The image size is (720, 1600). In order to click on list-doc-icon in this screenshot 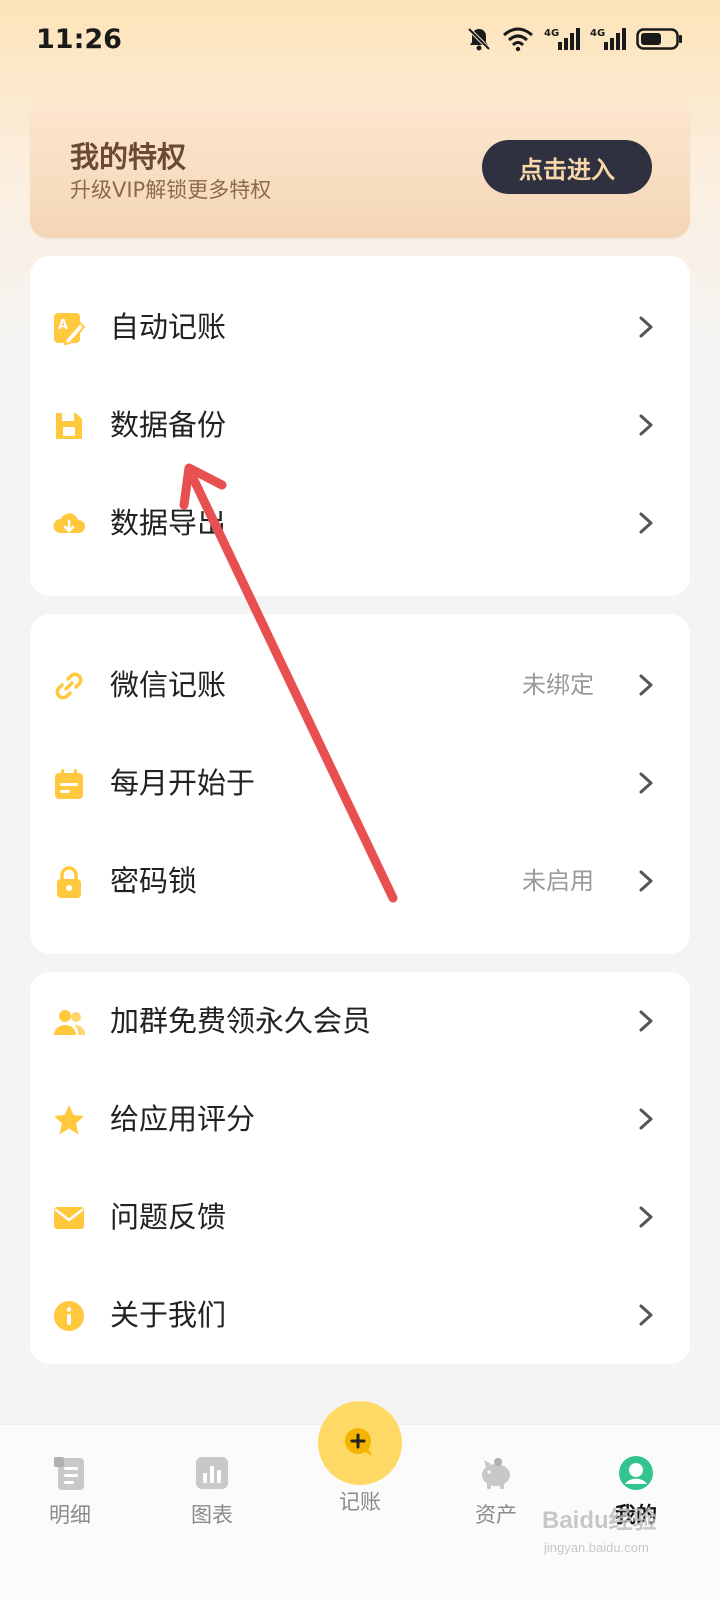, I will do `click(69, 1473)`.